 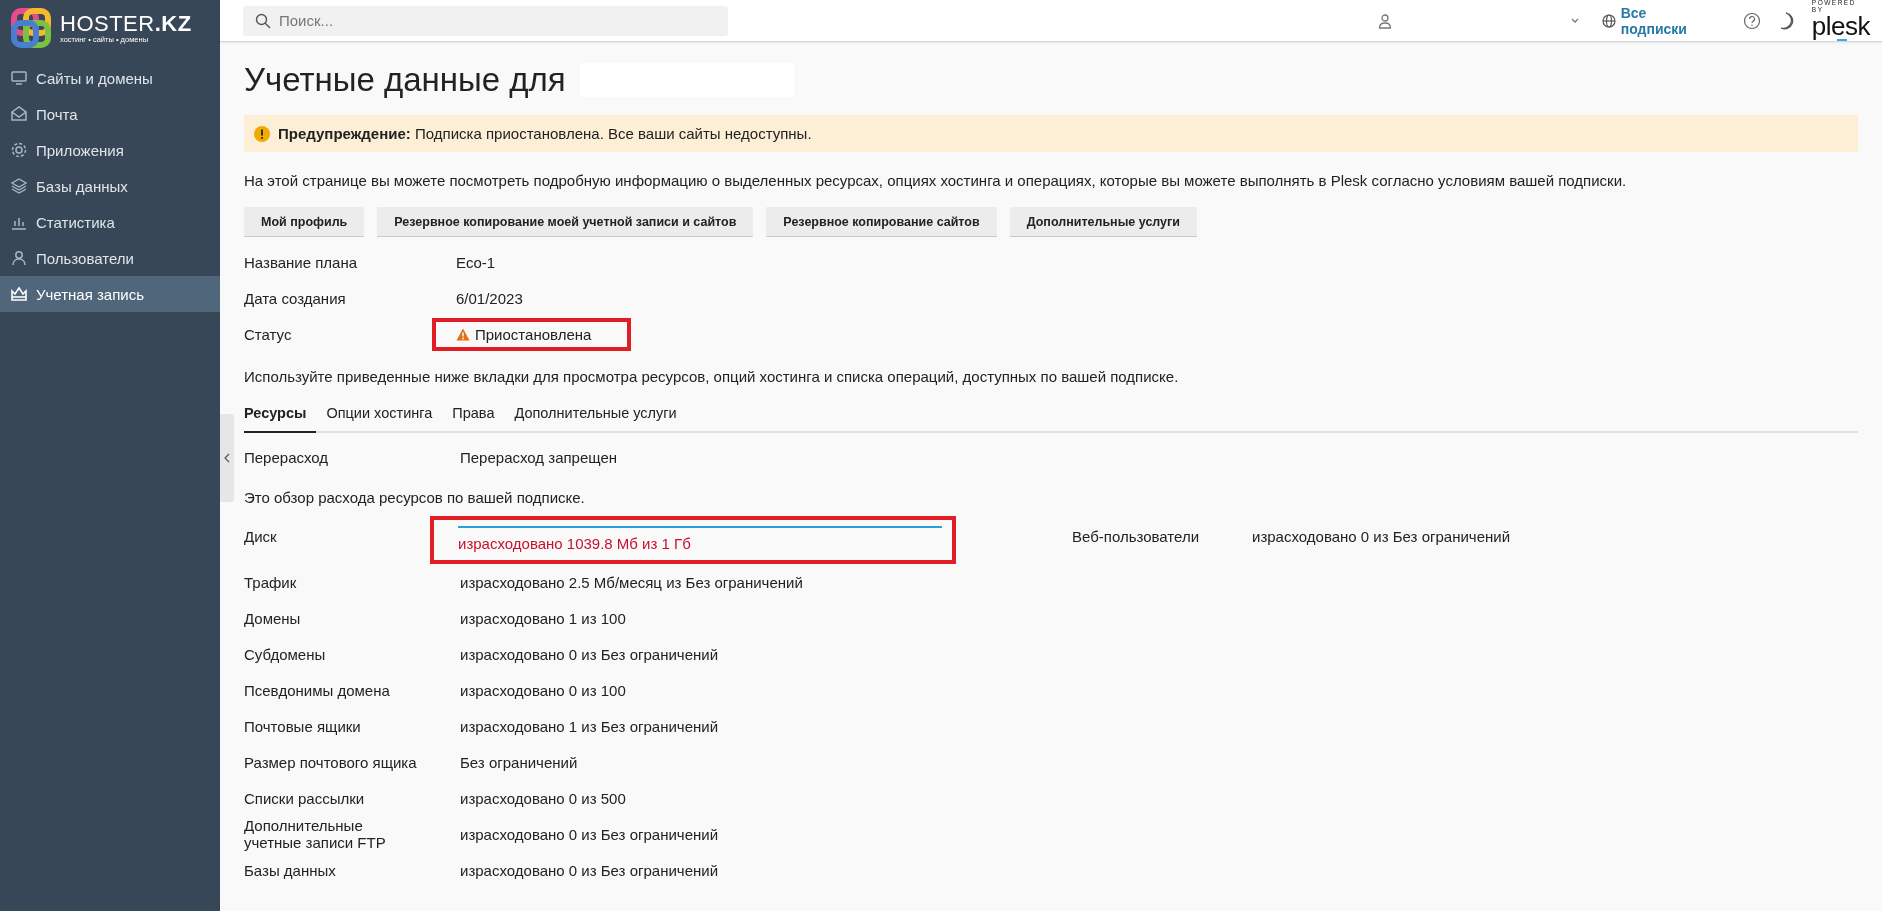 What do you see at coordinates (268, 334) in the screenshot?
I see `detail-label: Статус` at bounding box center [268, 334].